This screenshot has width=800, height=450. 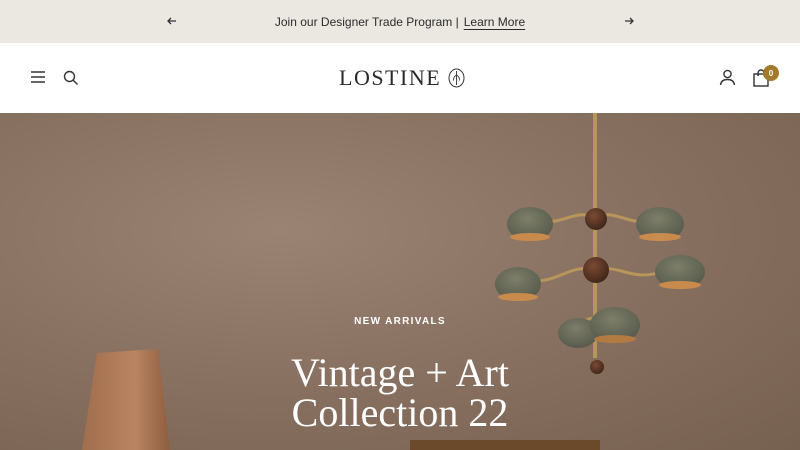 I want to click on account-icon, so click(x=727, y=77).